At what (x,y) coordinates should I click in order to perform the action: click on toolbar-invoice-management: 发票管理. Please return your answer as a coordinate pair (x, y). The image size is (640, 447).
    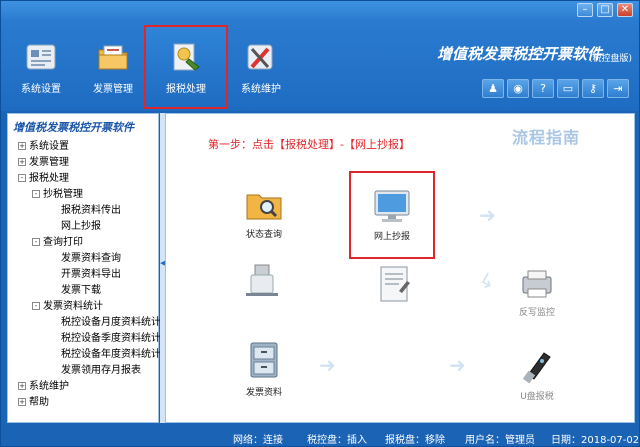
    Looking at the image, I should click on (113, 73).